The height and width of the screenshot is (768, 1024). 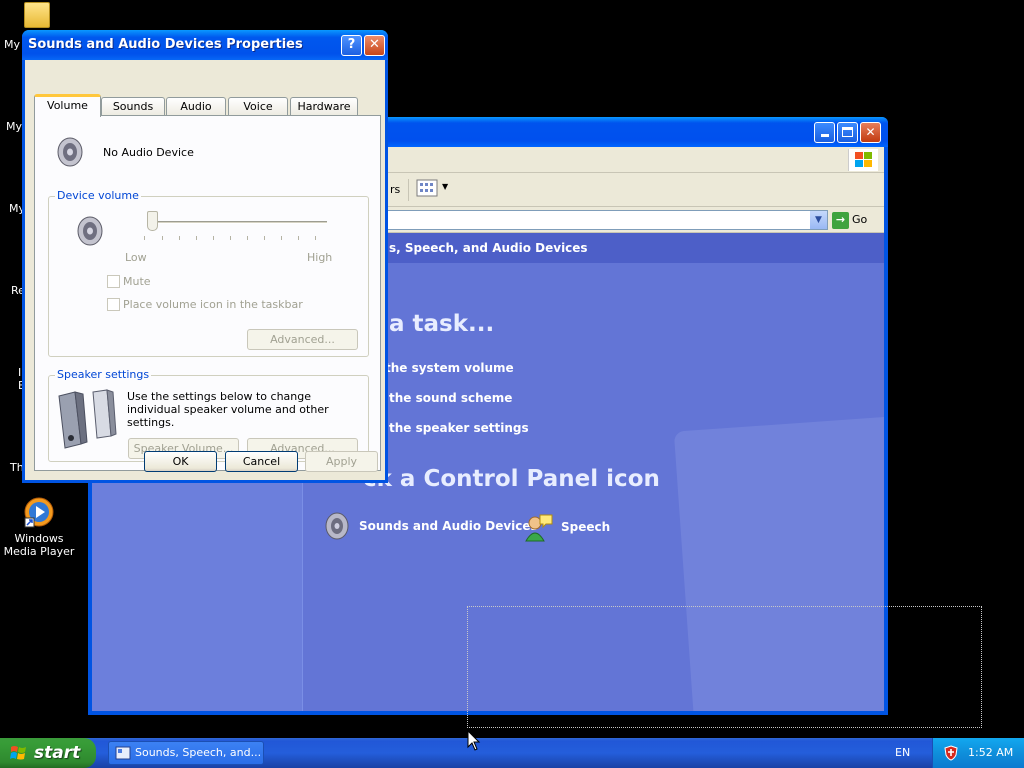 I want to click on speech-icon, so click(x=539, y=528).